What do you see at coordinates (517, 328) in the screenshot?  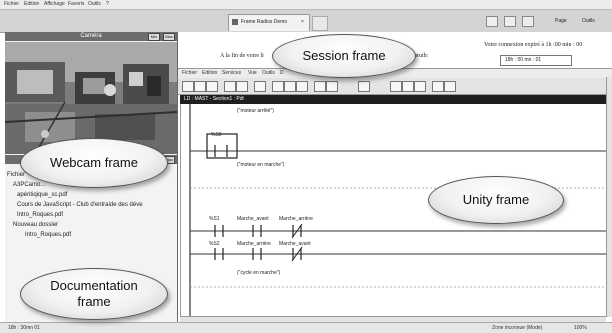 I see `status-zone: Zone inconnue (Mode)` at bounding box center [517, 328].